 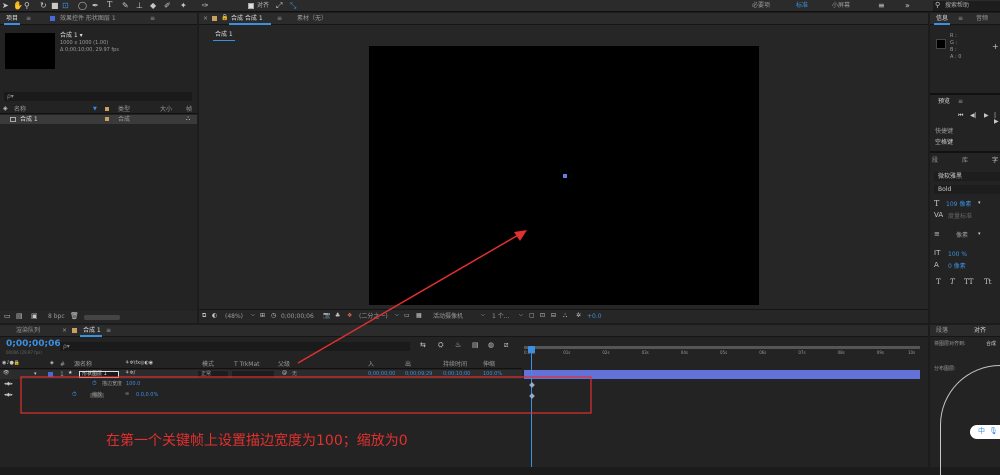 What do you see at coordinates (306, 395) in the screenshot?
I see `annotation-highlight-box` at bounding box center [306, 395].